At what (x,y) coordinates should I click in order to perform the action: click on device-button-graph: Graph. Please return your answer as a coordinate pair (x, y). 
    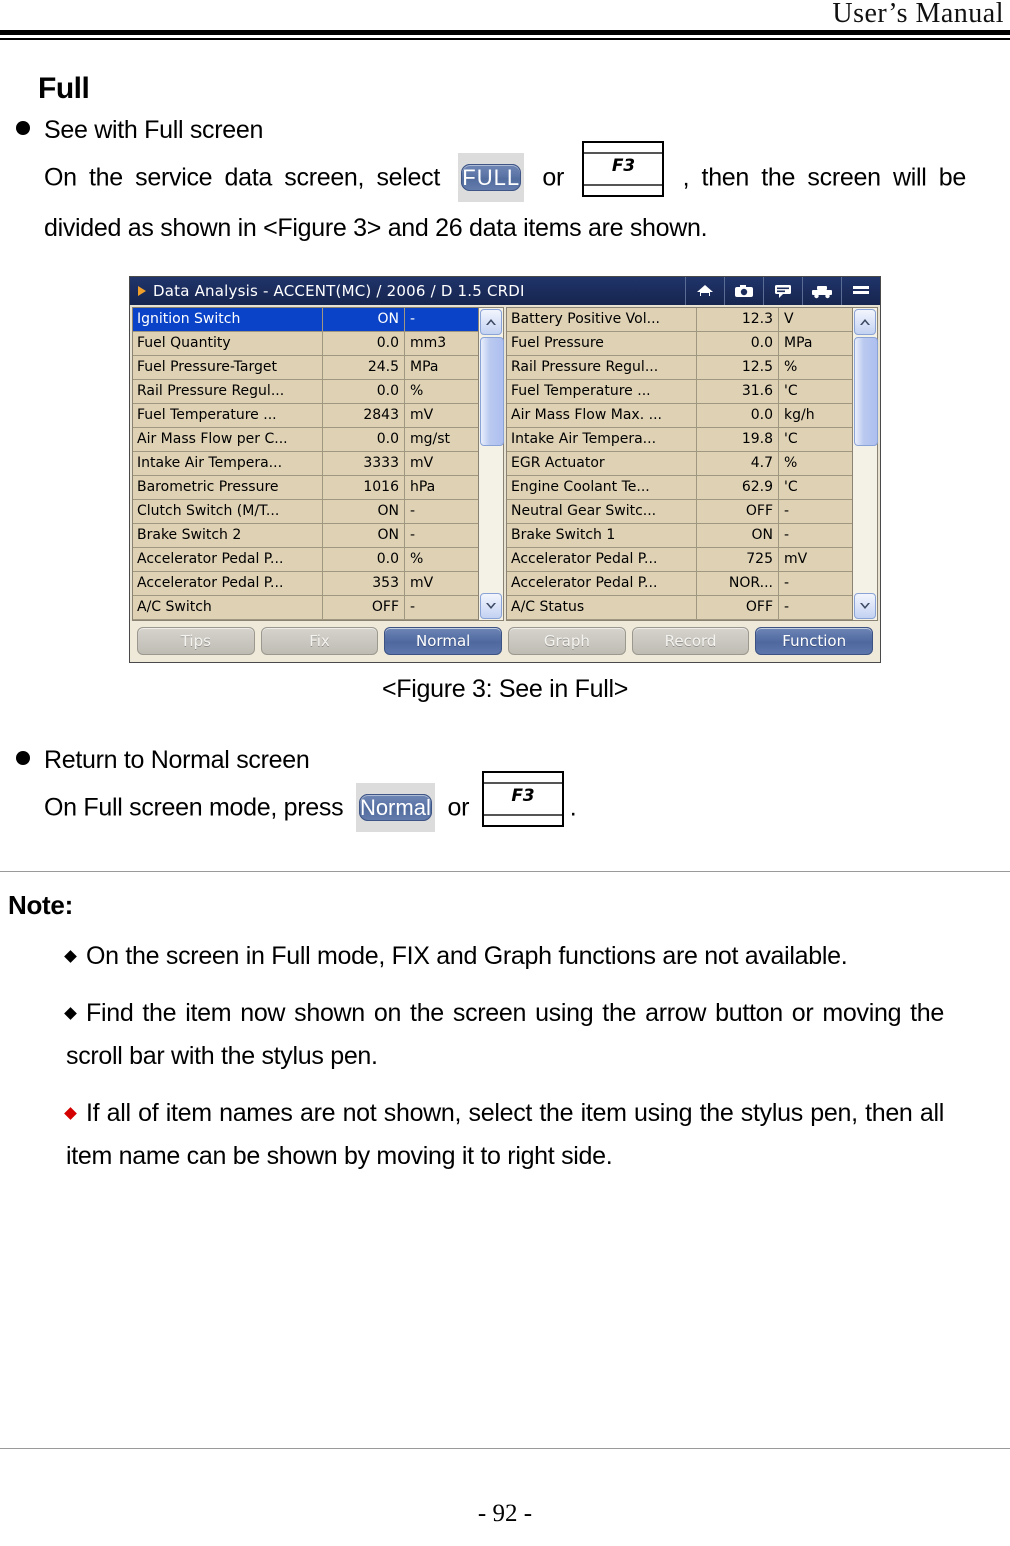
    Looking at the image, I should click on (567, 641).